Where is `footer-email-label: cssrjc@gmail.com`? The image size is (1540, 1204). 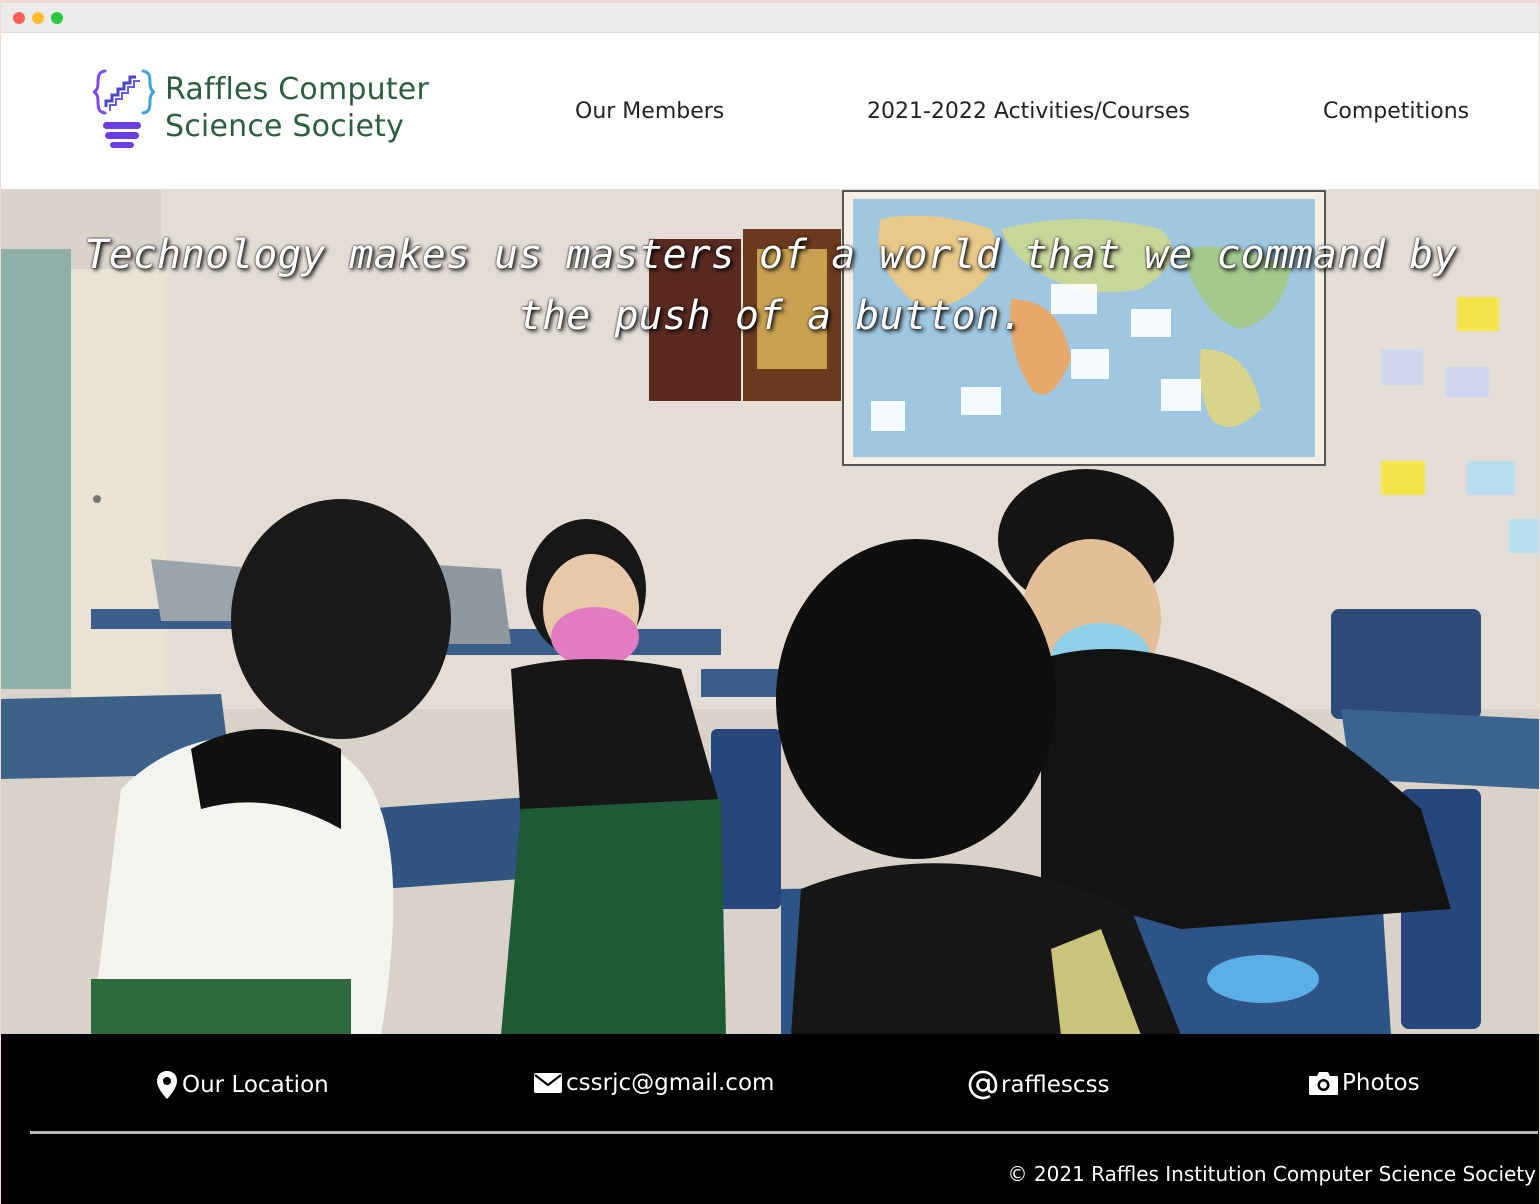 footer-email-label: cssrjc@gmail.com is located at coordinates (670, 1083).